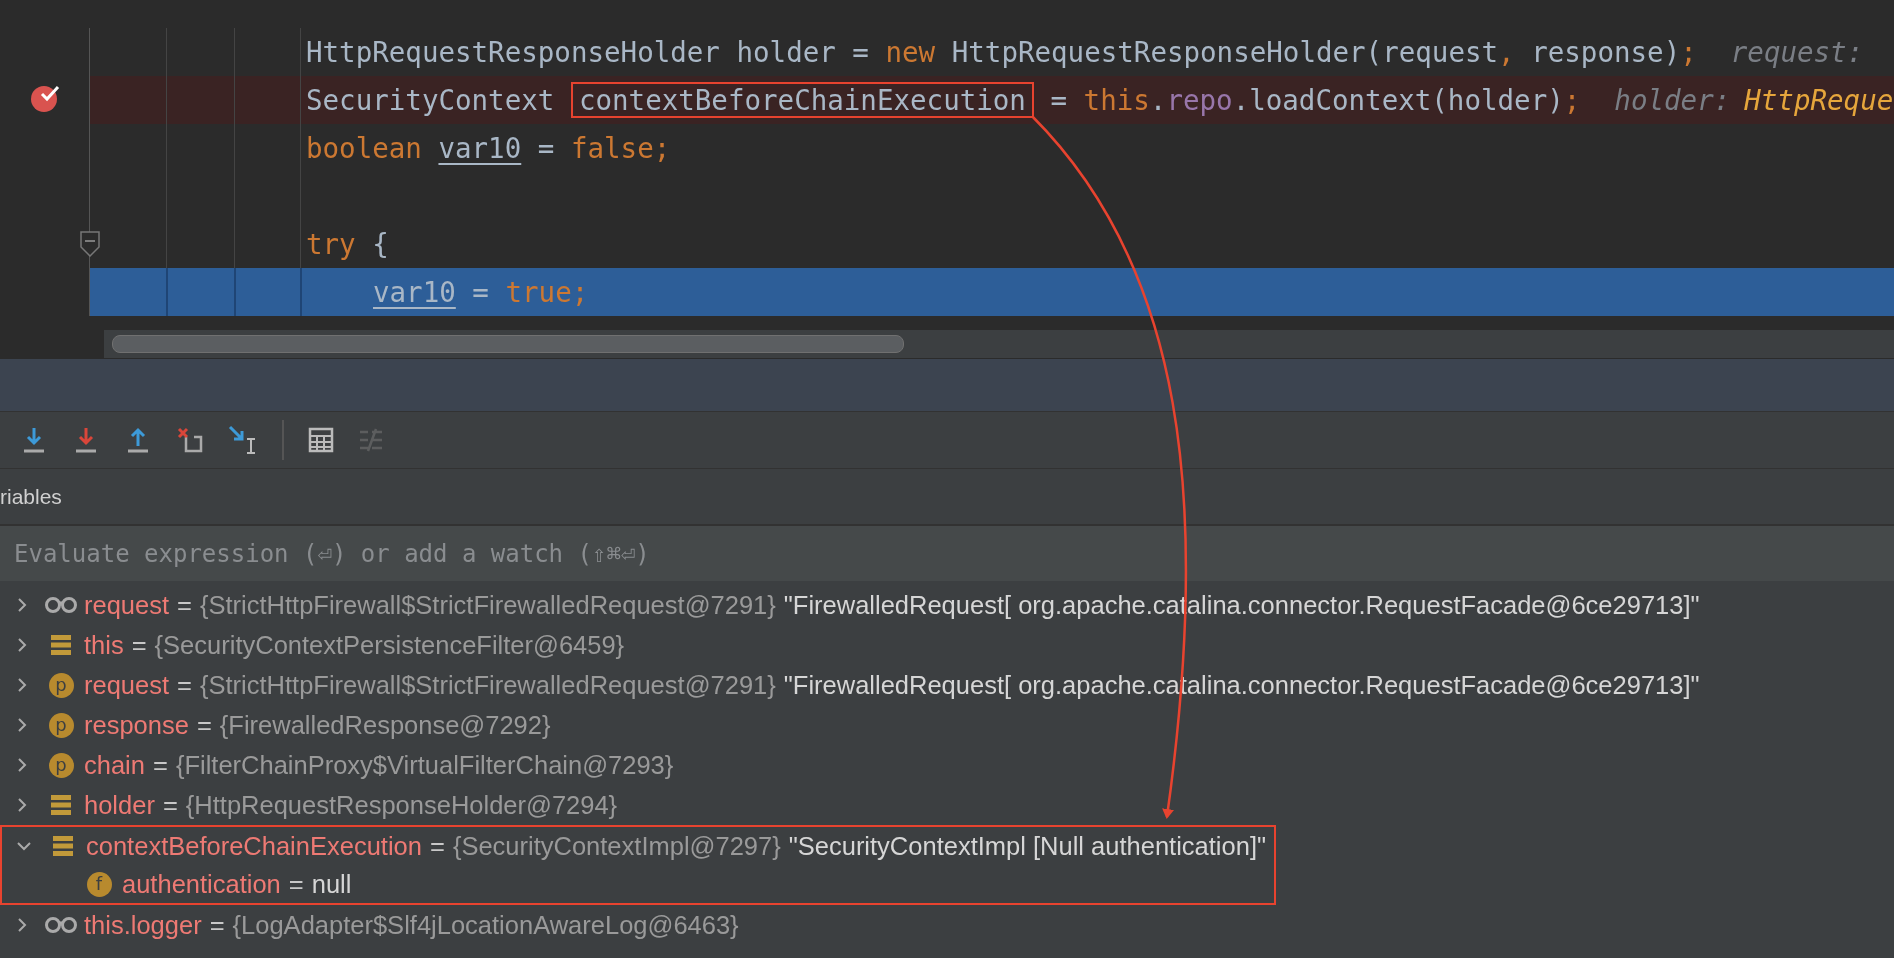 Image resolution: width=1894 pixels, height=958 pixels. What do you see at coordinates (508, 344) in the screenshot?
I see `scrollbar-thumb` at bounding box center [508, 344].